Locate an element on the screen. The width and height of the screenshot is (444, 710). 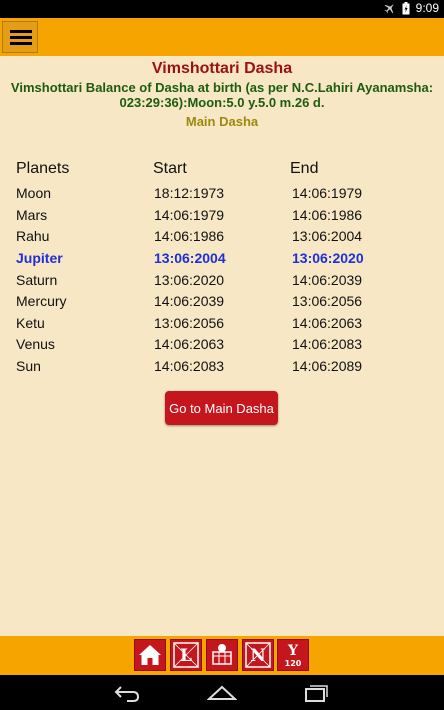
svg-text: 120 is located at coordinates (293, 663).